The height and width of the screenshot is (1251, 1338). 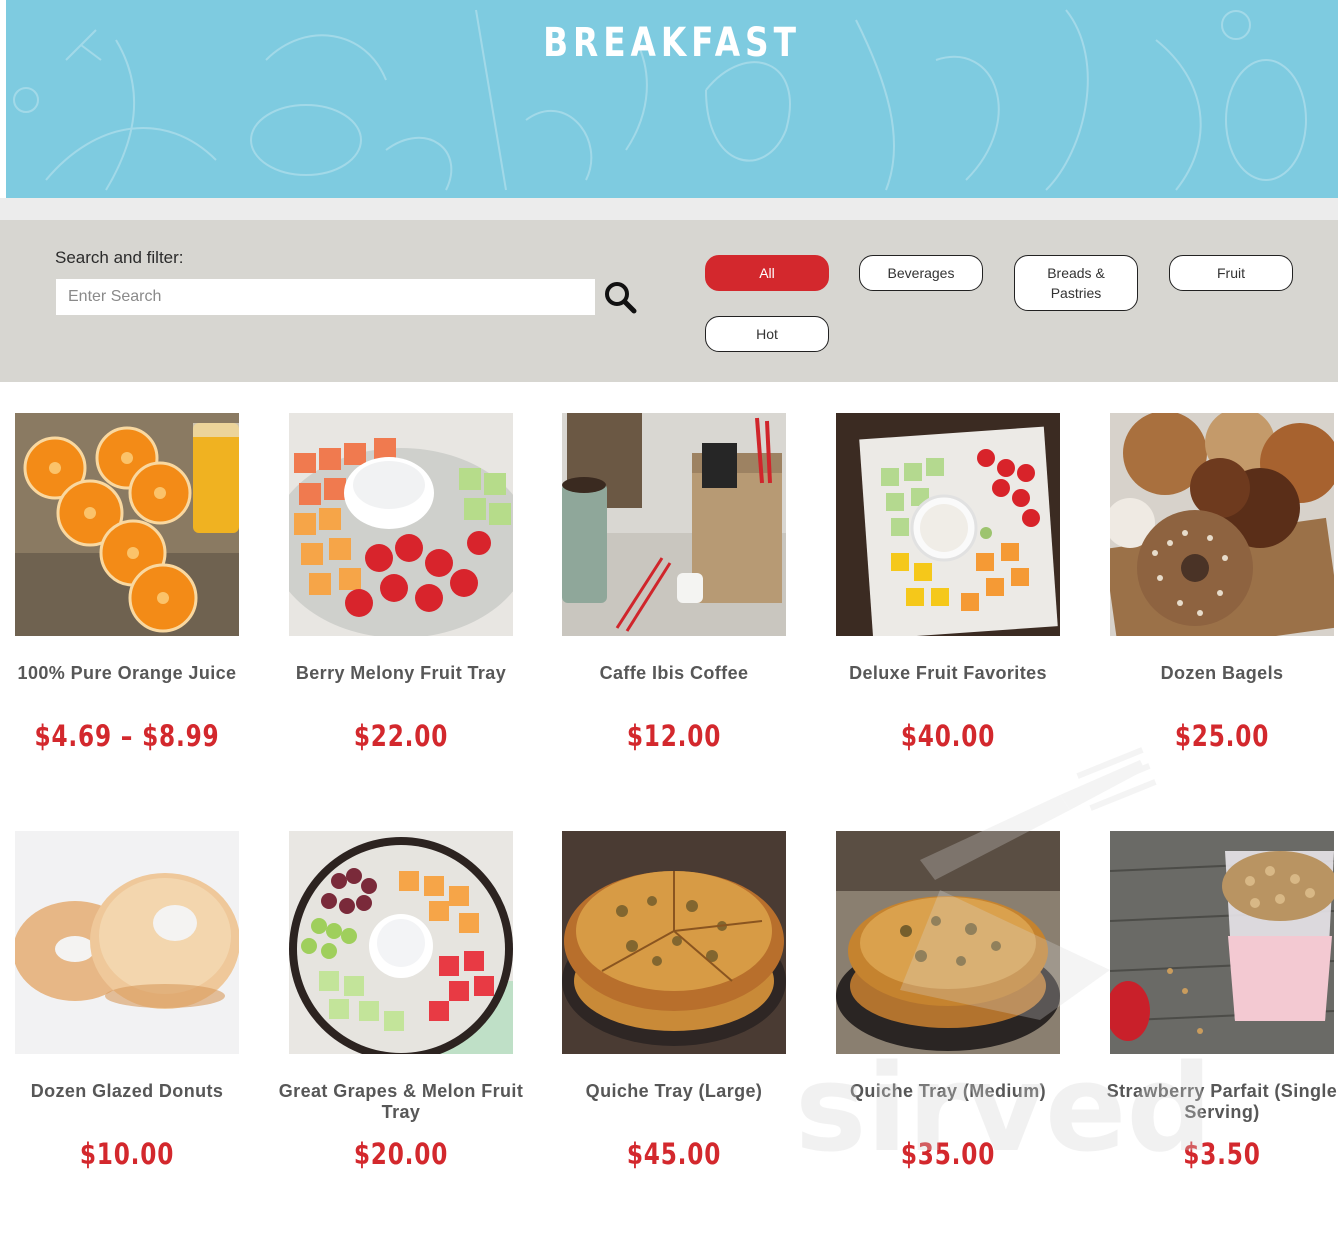 What do you see at coordinates (948, 524) in the screenshot?
I see `fruit-platter-photo` at bounding box center [948, 524].